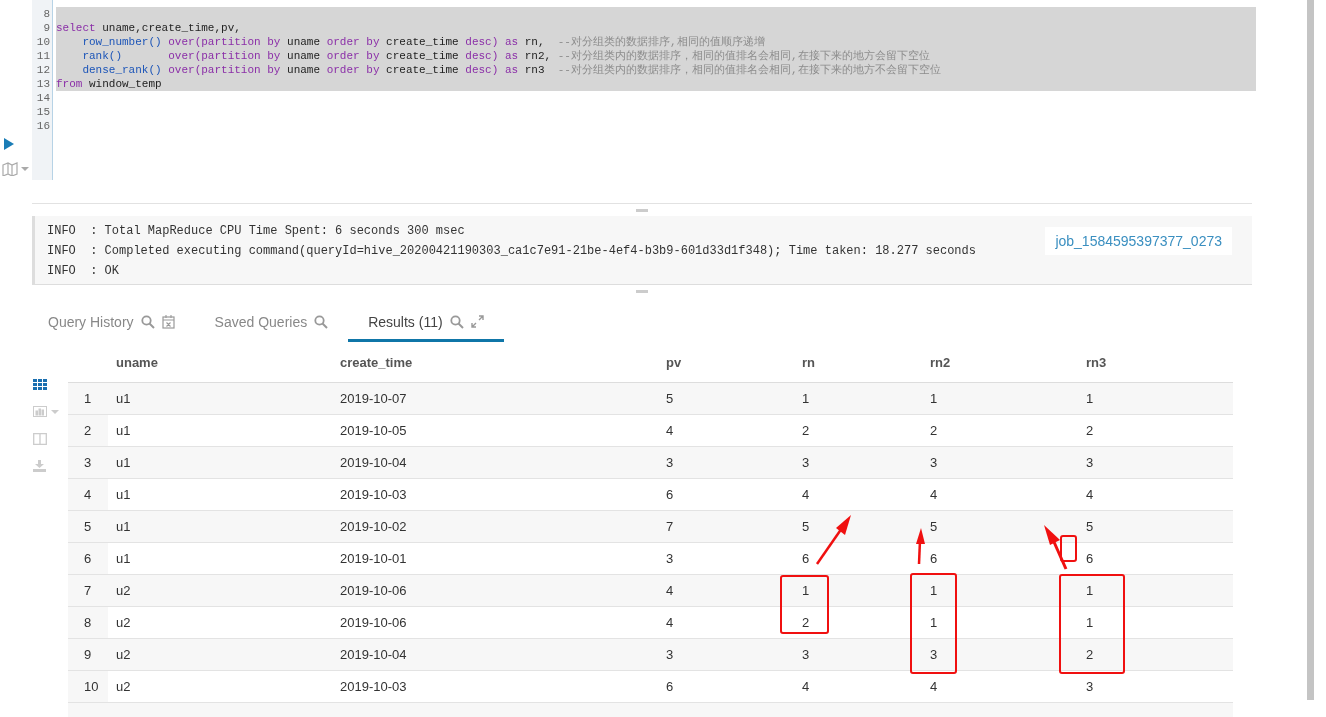 Image resolution: width=1326 pixels, height=717 pixels. What do you see at coordinates (43, 42) in the screenshot?
I see `line-number: 10` at bounding box center [43, 42].